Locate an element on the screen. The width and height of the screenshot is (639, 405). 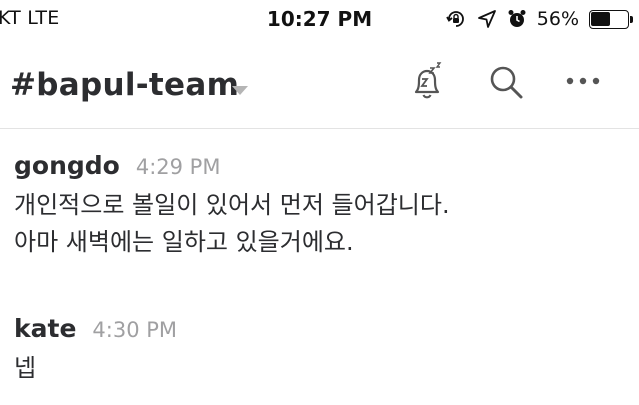
alarm-clock-icon is located at coordinates (517, 19).